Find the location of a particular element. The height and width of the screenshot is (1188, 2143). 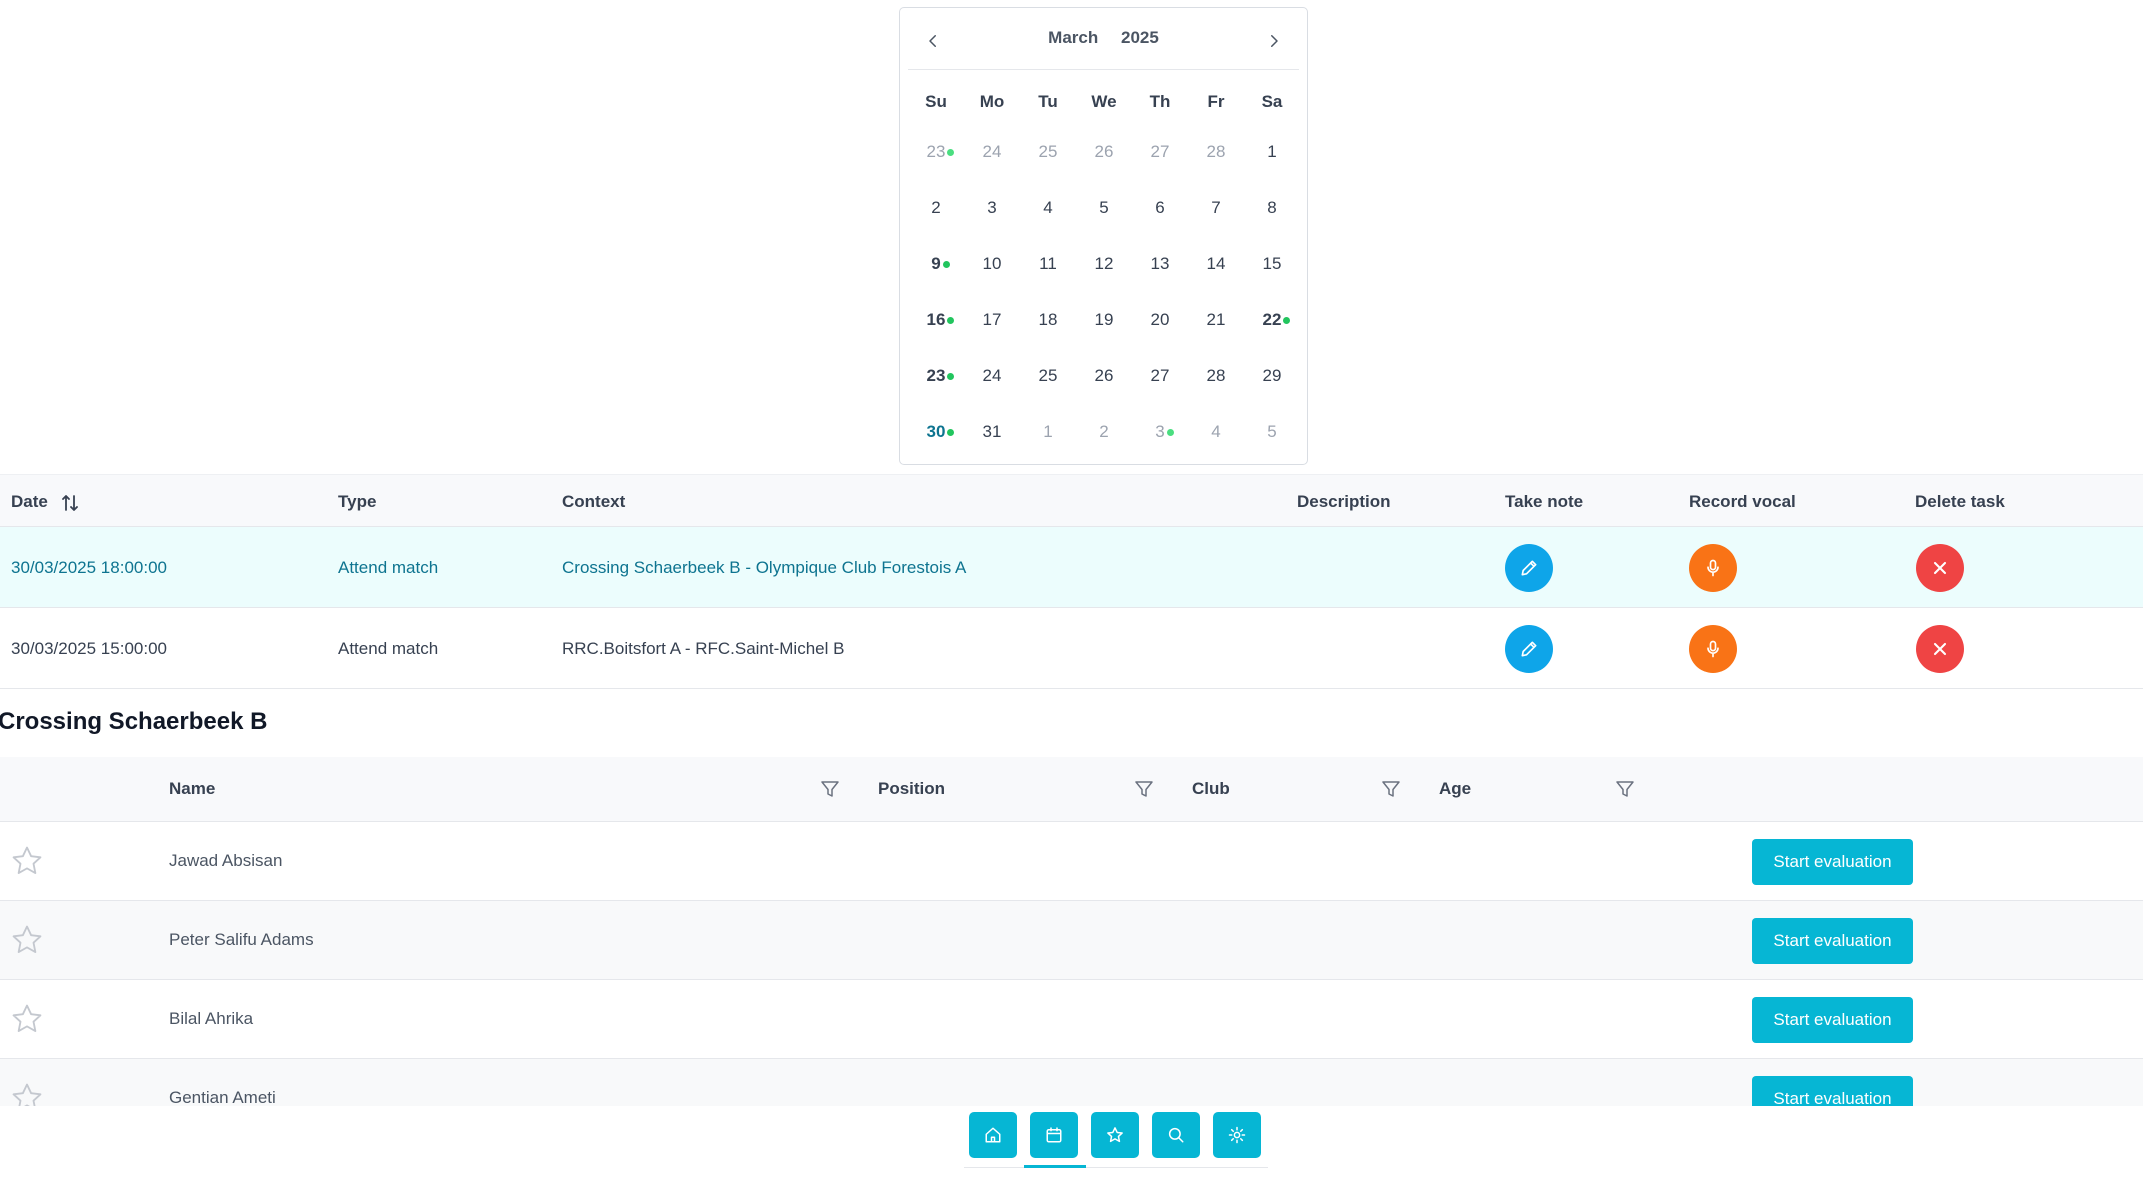

day-number: 2 is located at coordinates (1104, 431).